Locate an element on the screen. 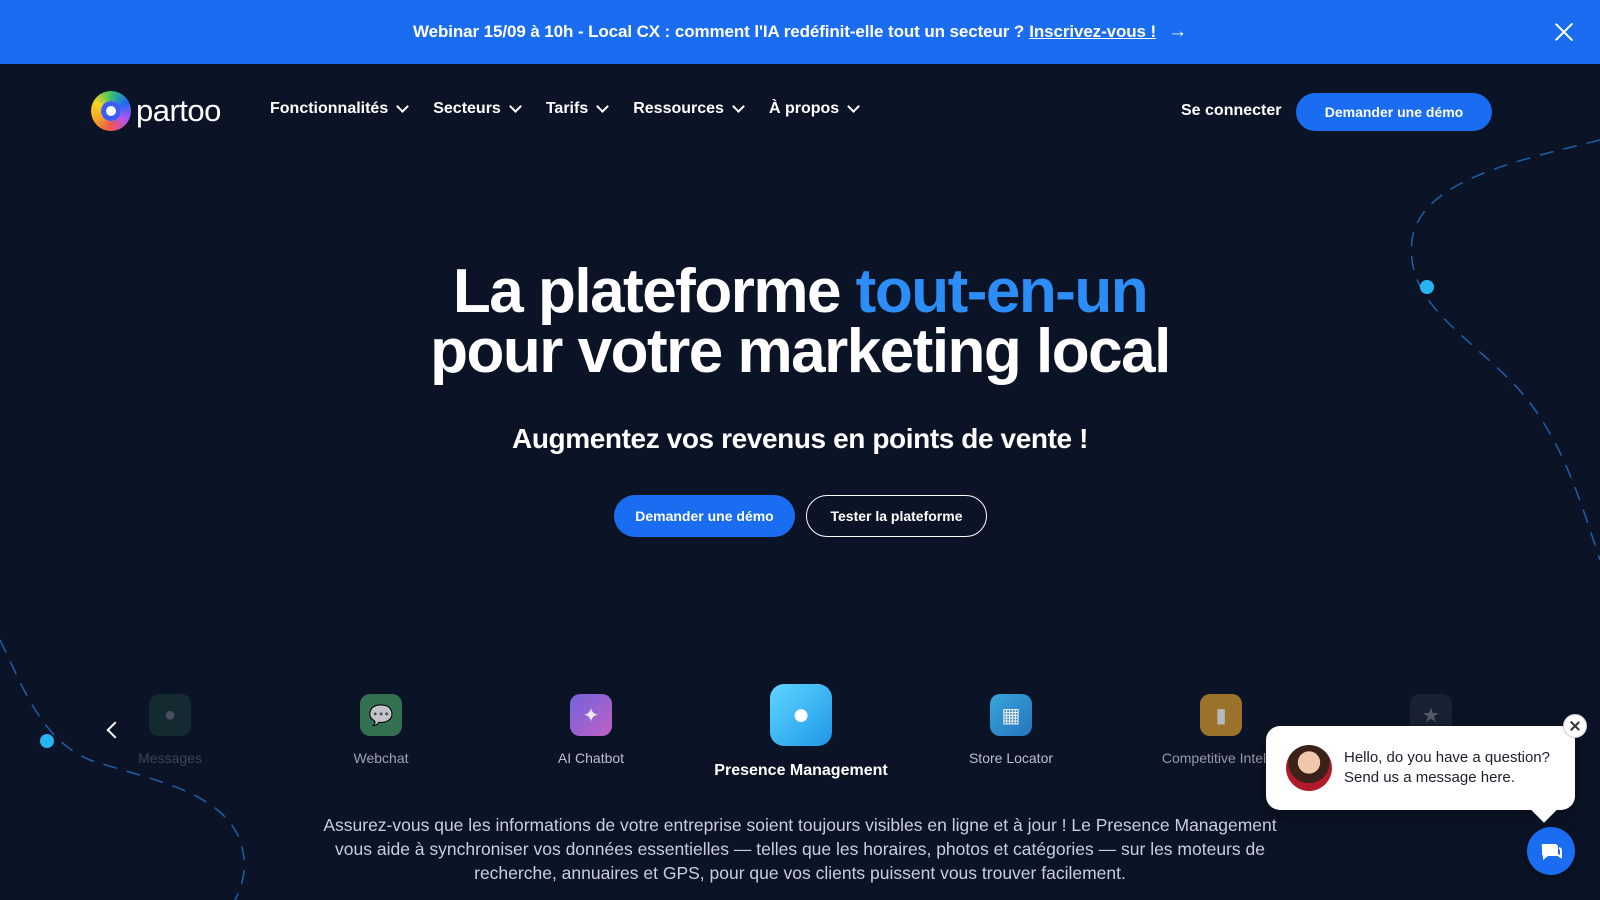 This screenshot has width=1600, height=900. feature-webchat: 💬 Webchat is located at coordinates (381, 730).